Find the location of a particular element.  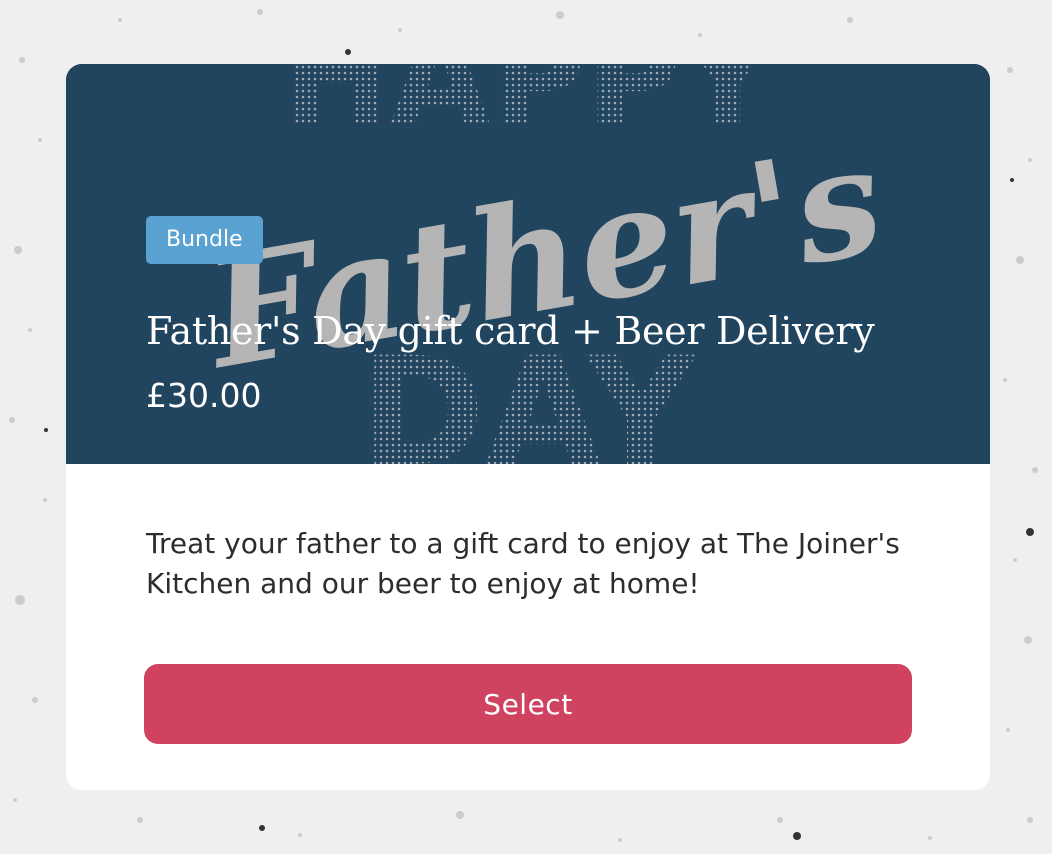

bundle-badge: Bundle is located at coordinates (204, 240).